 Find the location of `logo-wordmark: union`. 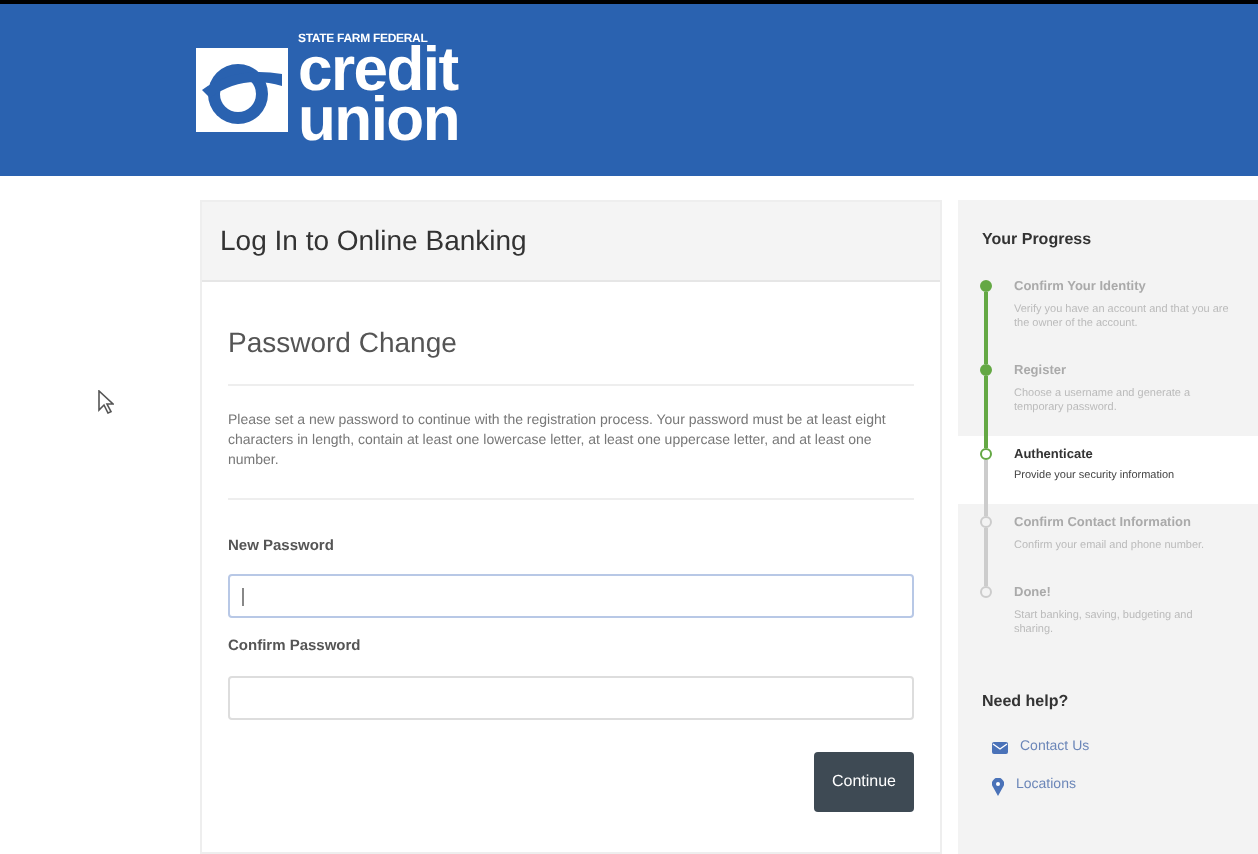

logo-wordmark: union is located at coordinates (378, 120).